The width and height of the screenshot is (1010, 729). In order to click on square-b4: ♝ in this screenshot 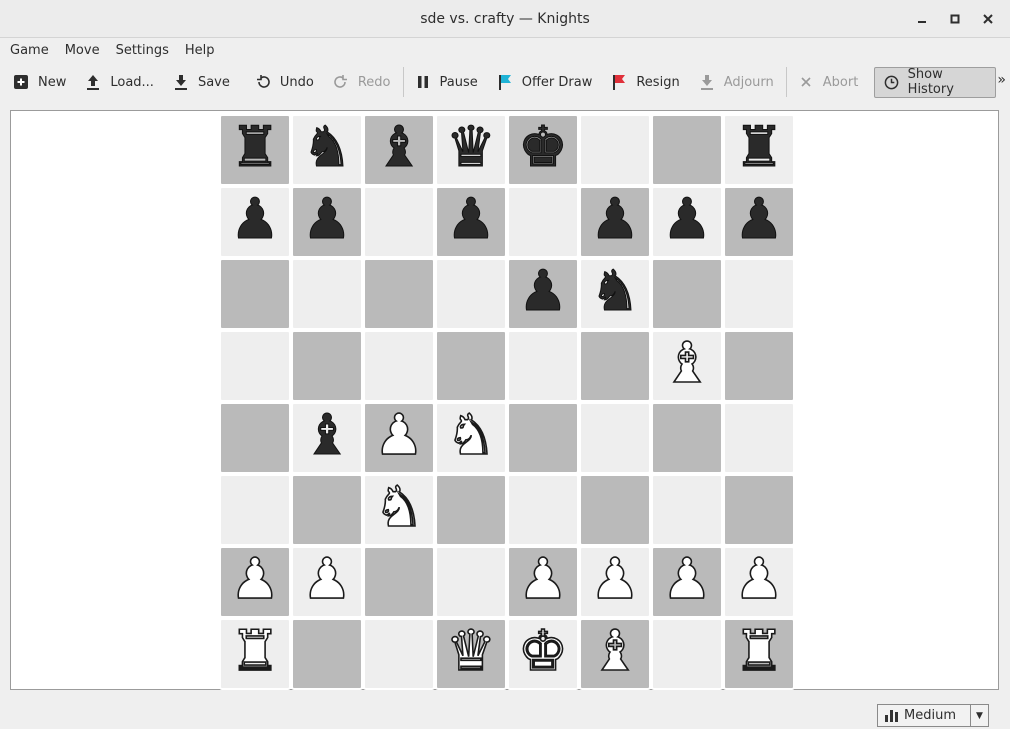, I will do `click(327, 438)`.